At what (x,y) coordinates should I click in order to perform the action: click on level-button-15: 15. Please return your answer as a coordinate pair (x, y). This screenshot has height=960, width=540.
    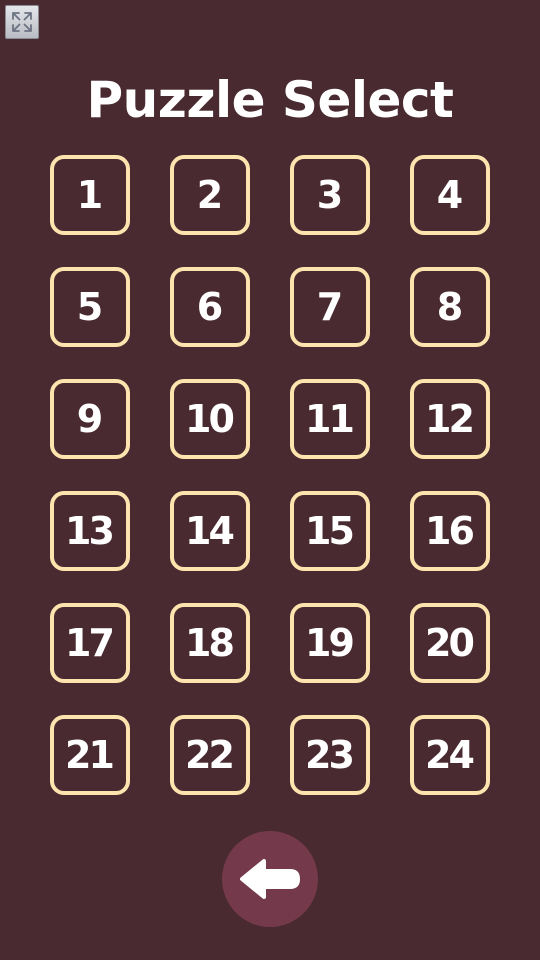
    Looking at the image, I should click on (330, 531).